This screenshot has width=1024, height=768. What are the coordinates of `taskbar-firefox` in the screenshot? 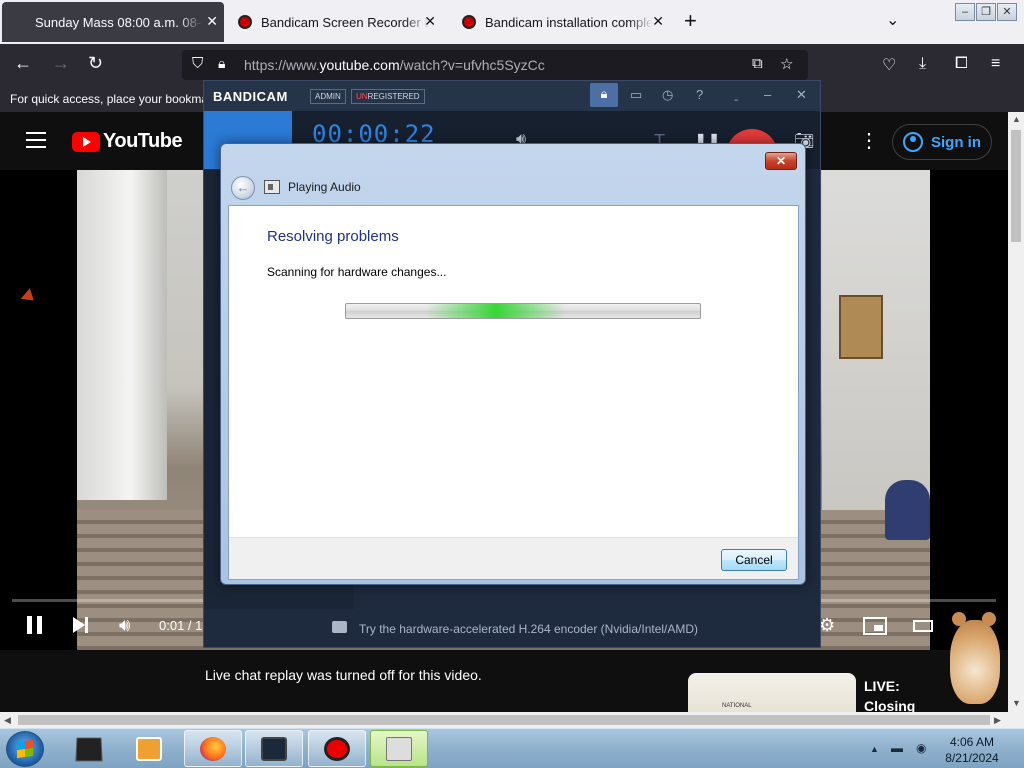 It's located at (213, 748).